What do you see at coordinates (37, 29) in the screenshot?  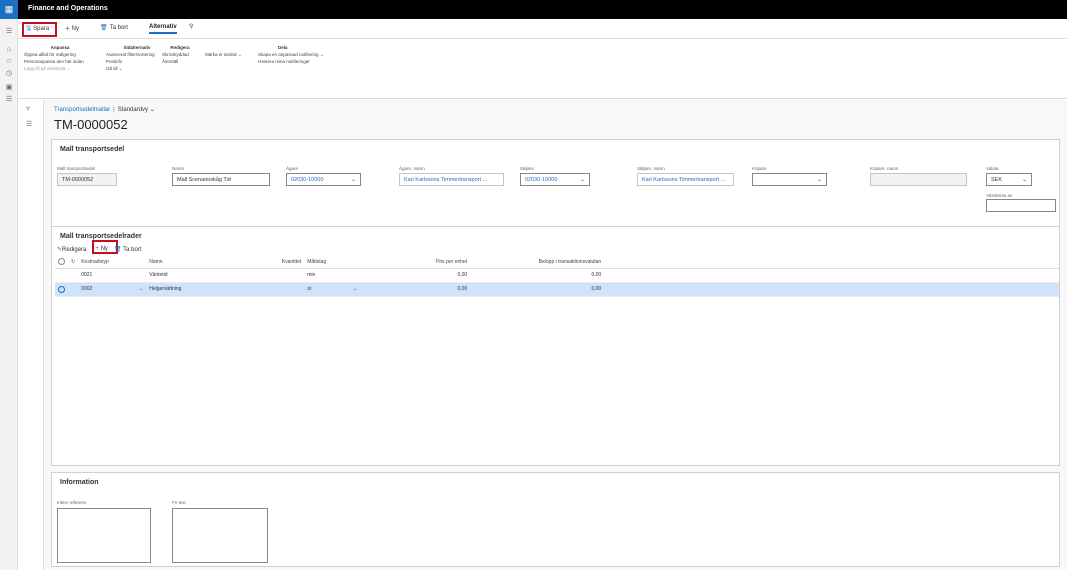 I see `save-button: 🖫 Spara` at bounding box center [37, 29].